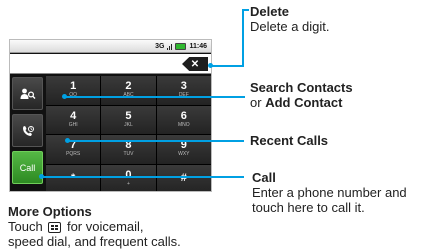  What do you see at coordinates (160, 46) in the screenshot?
I see `network-type: 3G` at bounding box center [160, 46].